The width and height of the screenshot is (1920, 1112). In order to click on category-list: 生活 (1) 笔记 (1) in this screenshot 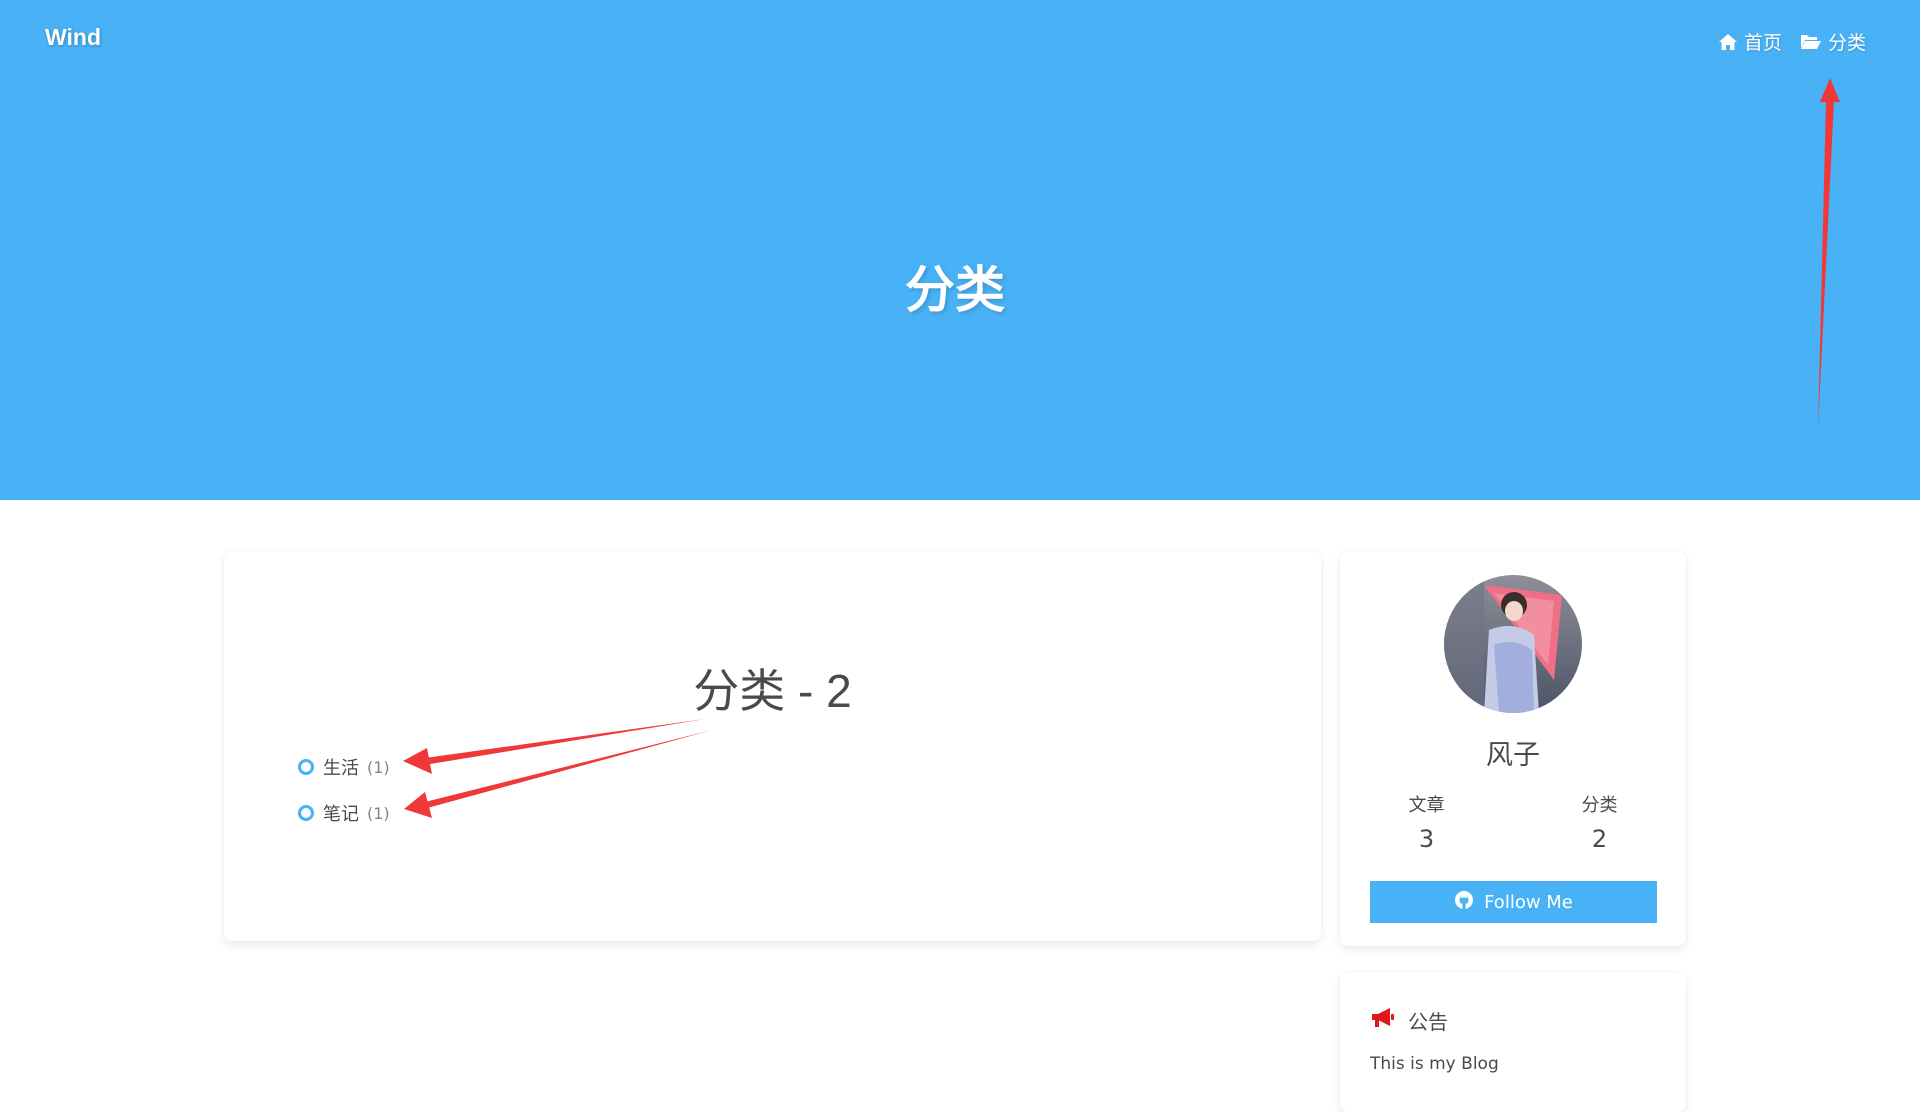, I will do `click(344, 790)`.